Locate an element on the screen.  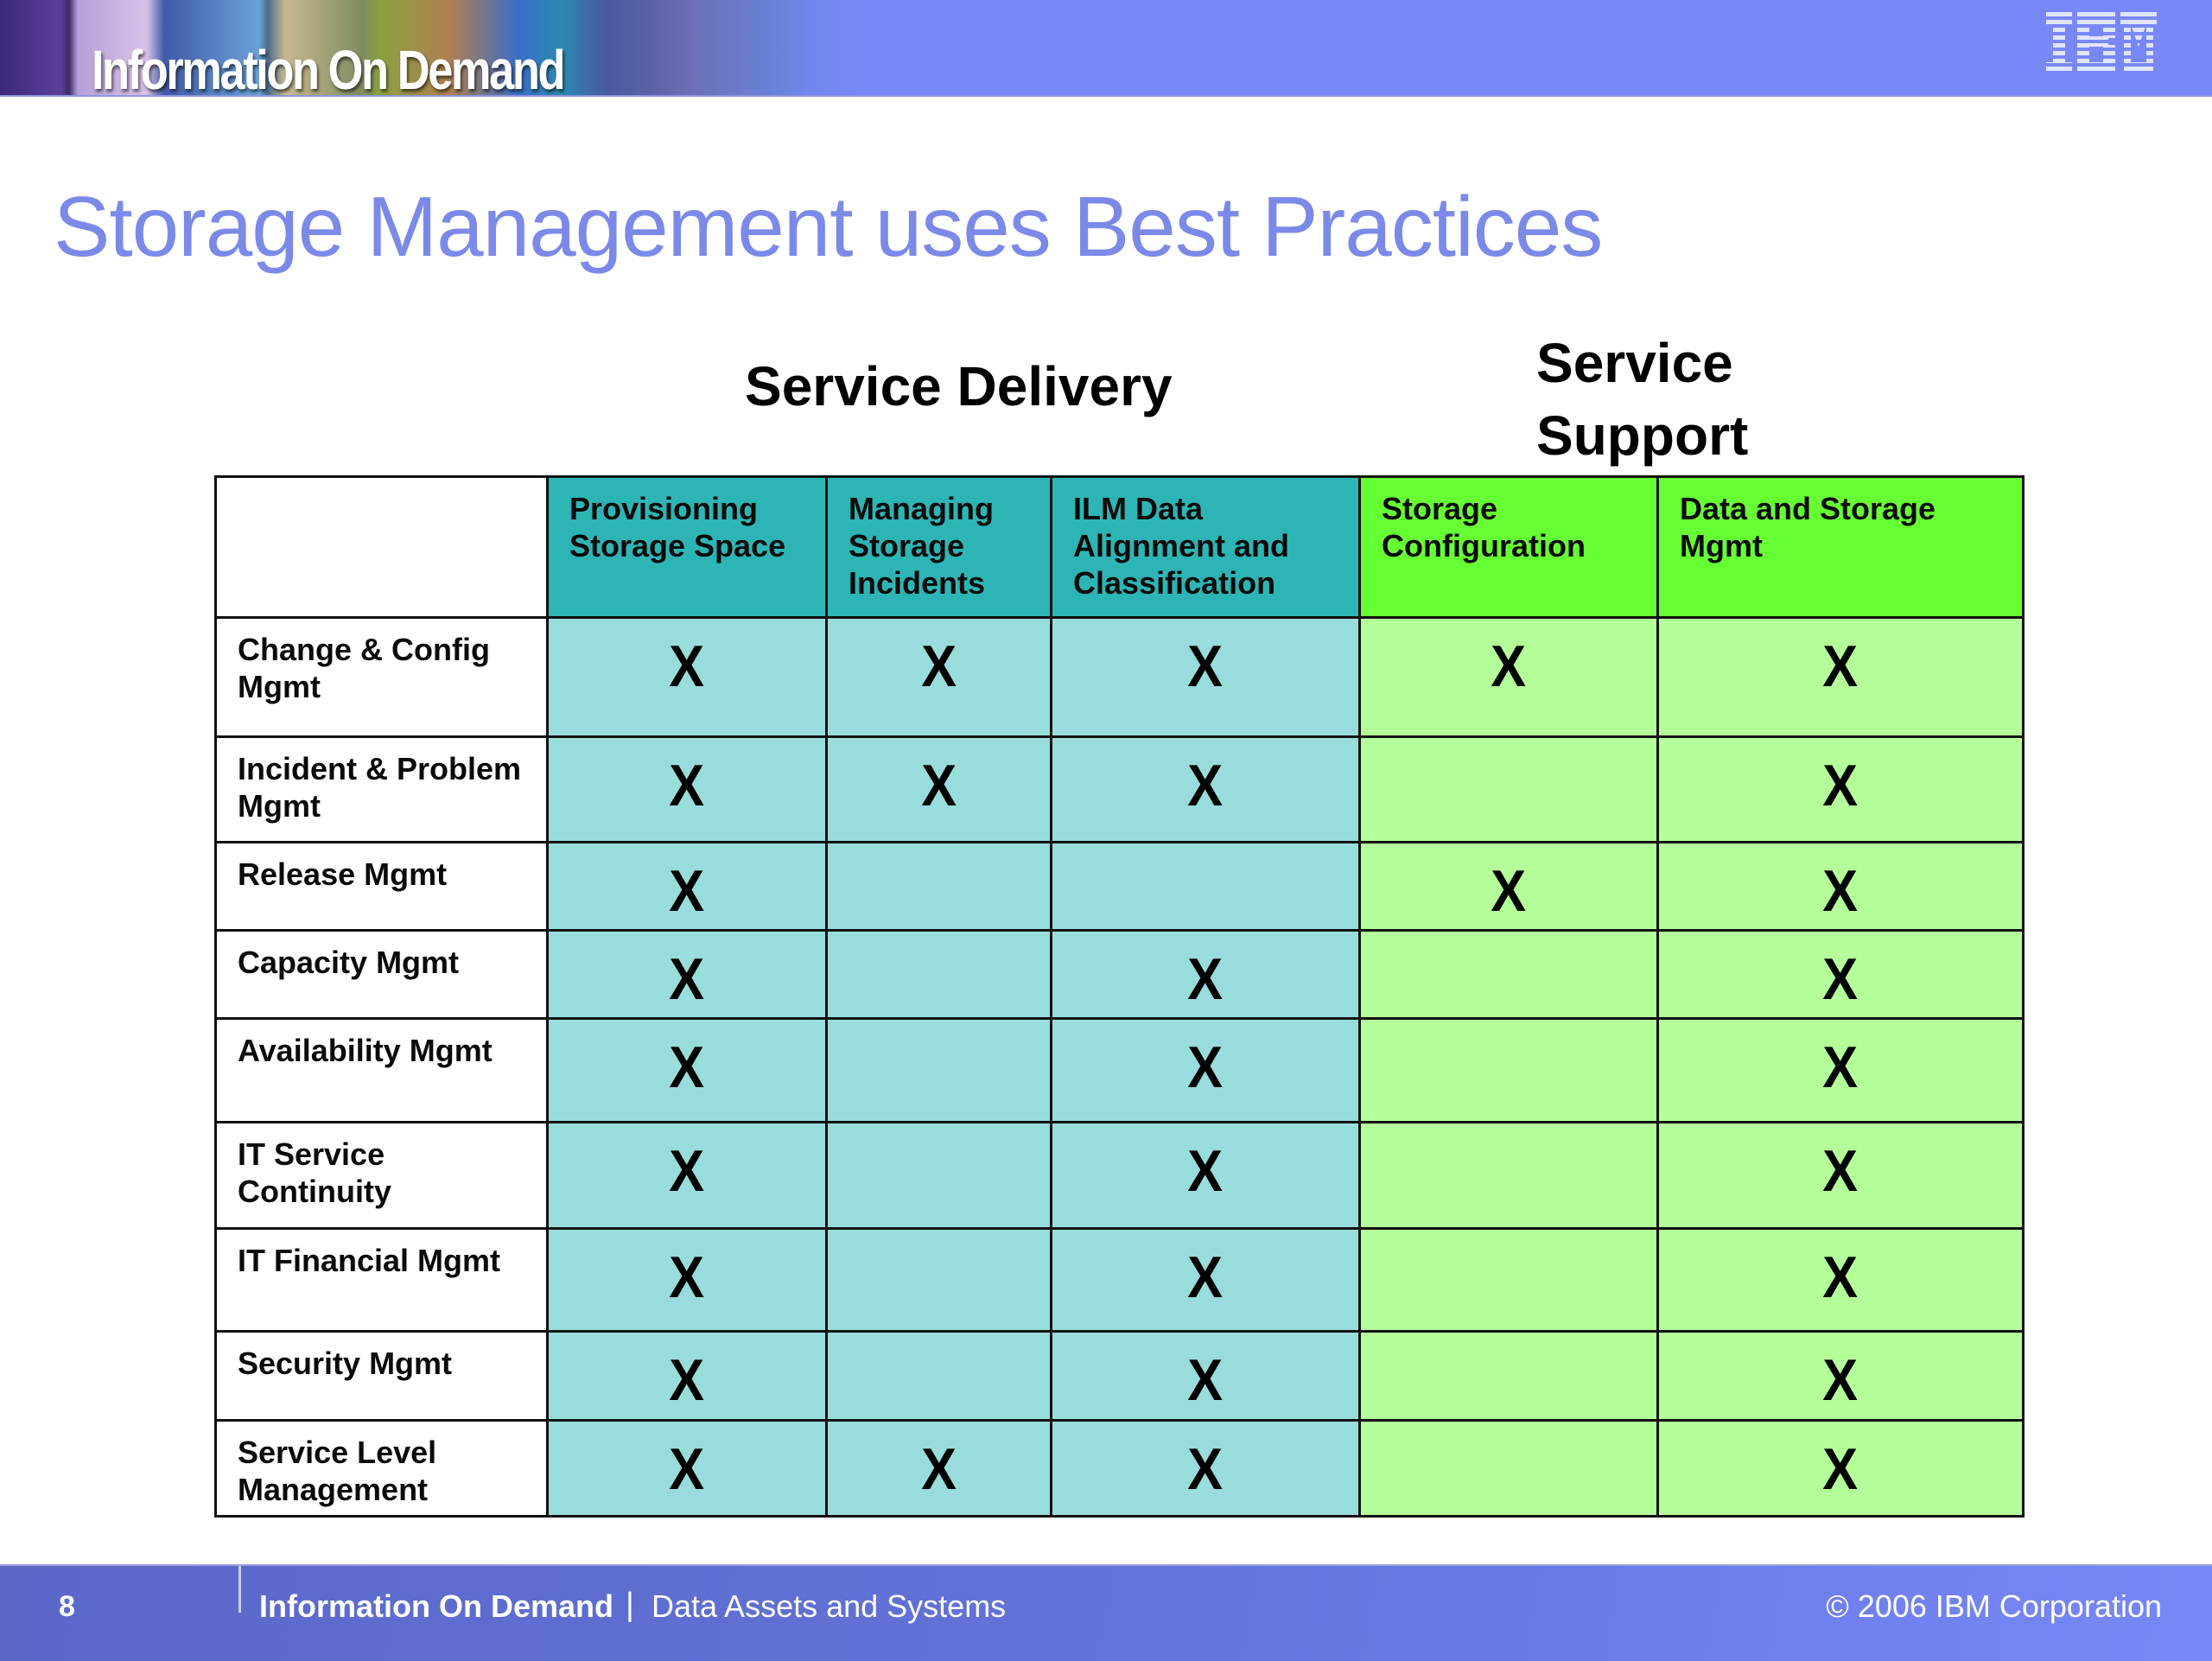
column-header: Storage Configuration is located at coordinates (1508, 547).